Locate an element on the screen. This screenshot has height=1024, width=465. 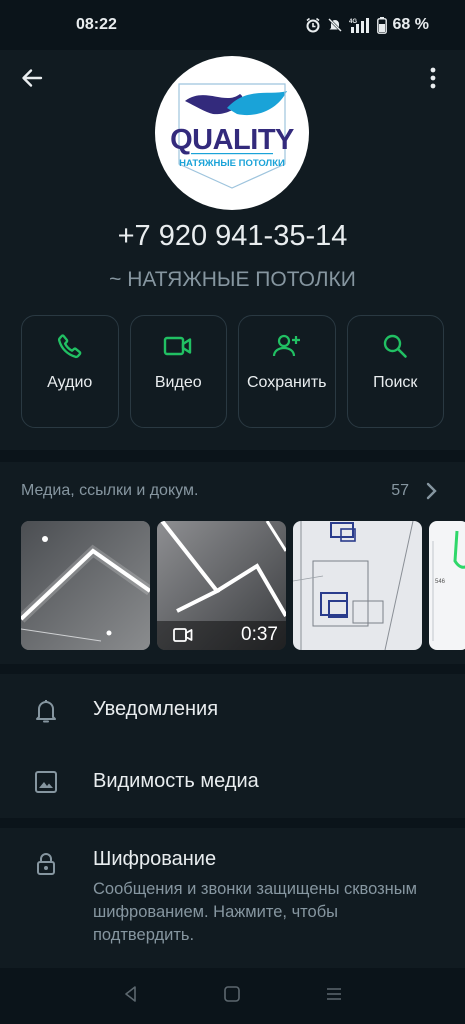
media-visibility-row: Видимость медиа is located at coordinates (232, 782).